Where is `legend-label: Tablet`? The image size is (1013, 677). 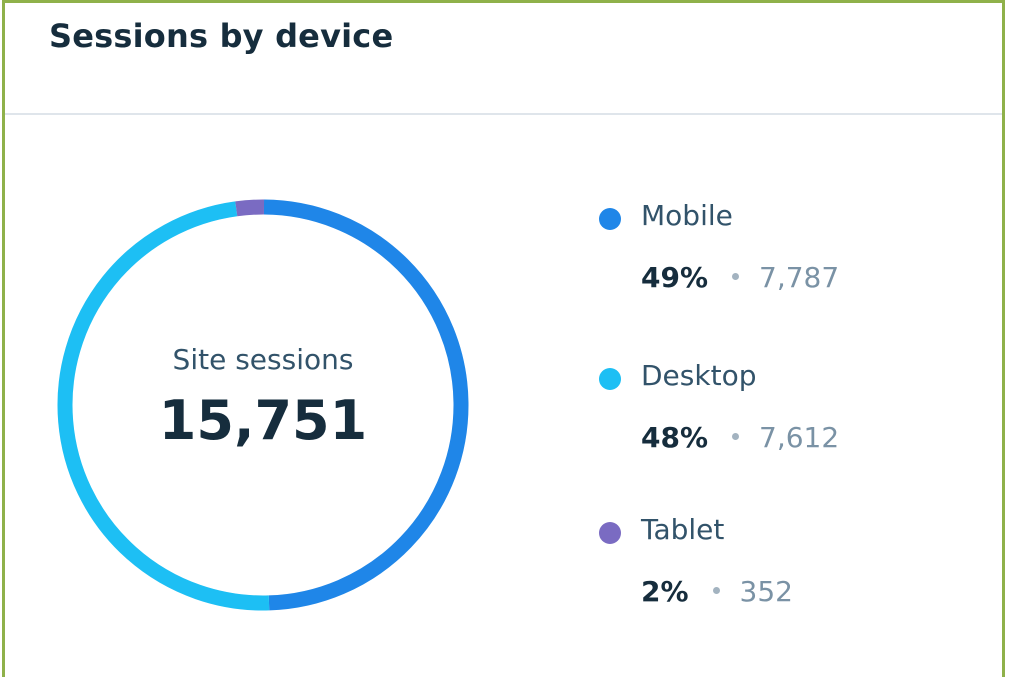
legend-label: Tablet is located at coordinates (683, 529).